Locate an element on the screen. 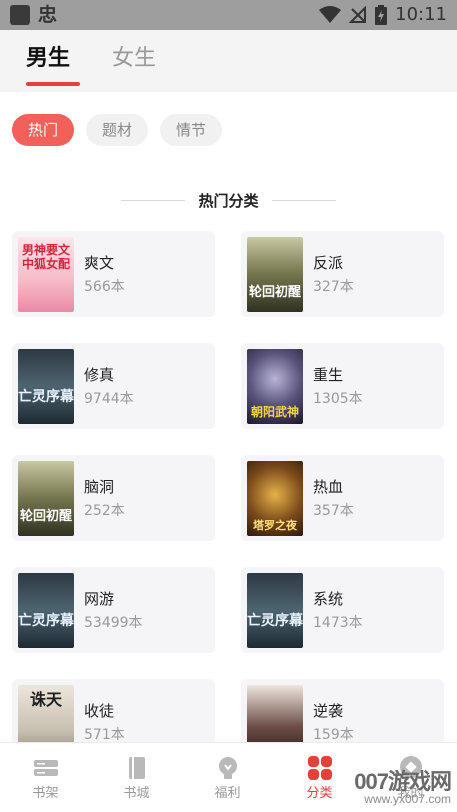 This screenshot has width=457, height=812. nav-profile: 我的 is located at coordinates (410, 777).